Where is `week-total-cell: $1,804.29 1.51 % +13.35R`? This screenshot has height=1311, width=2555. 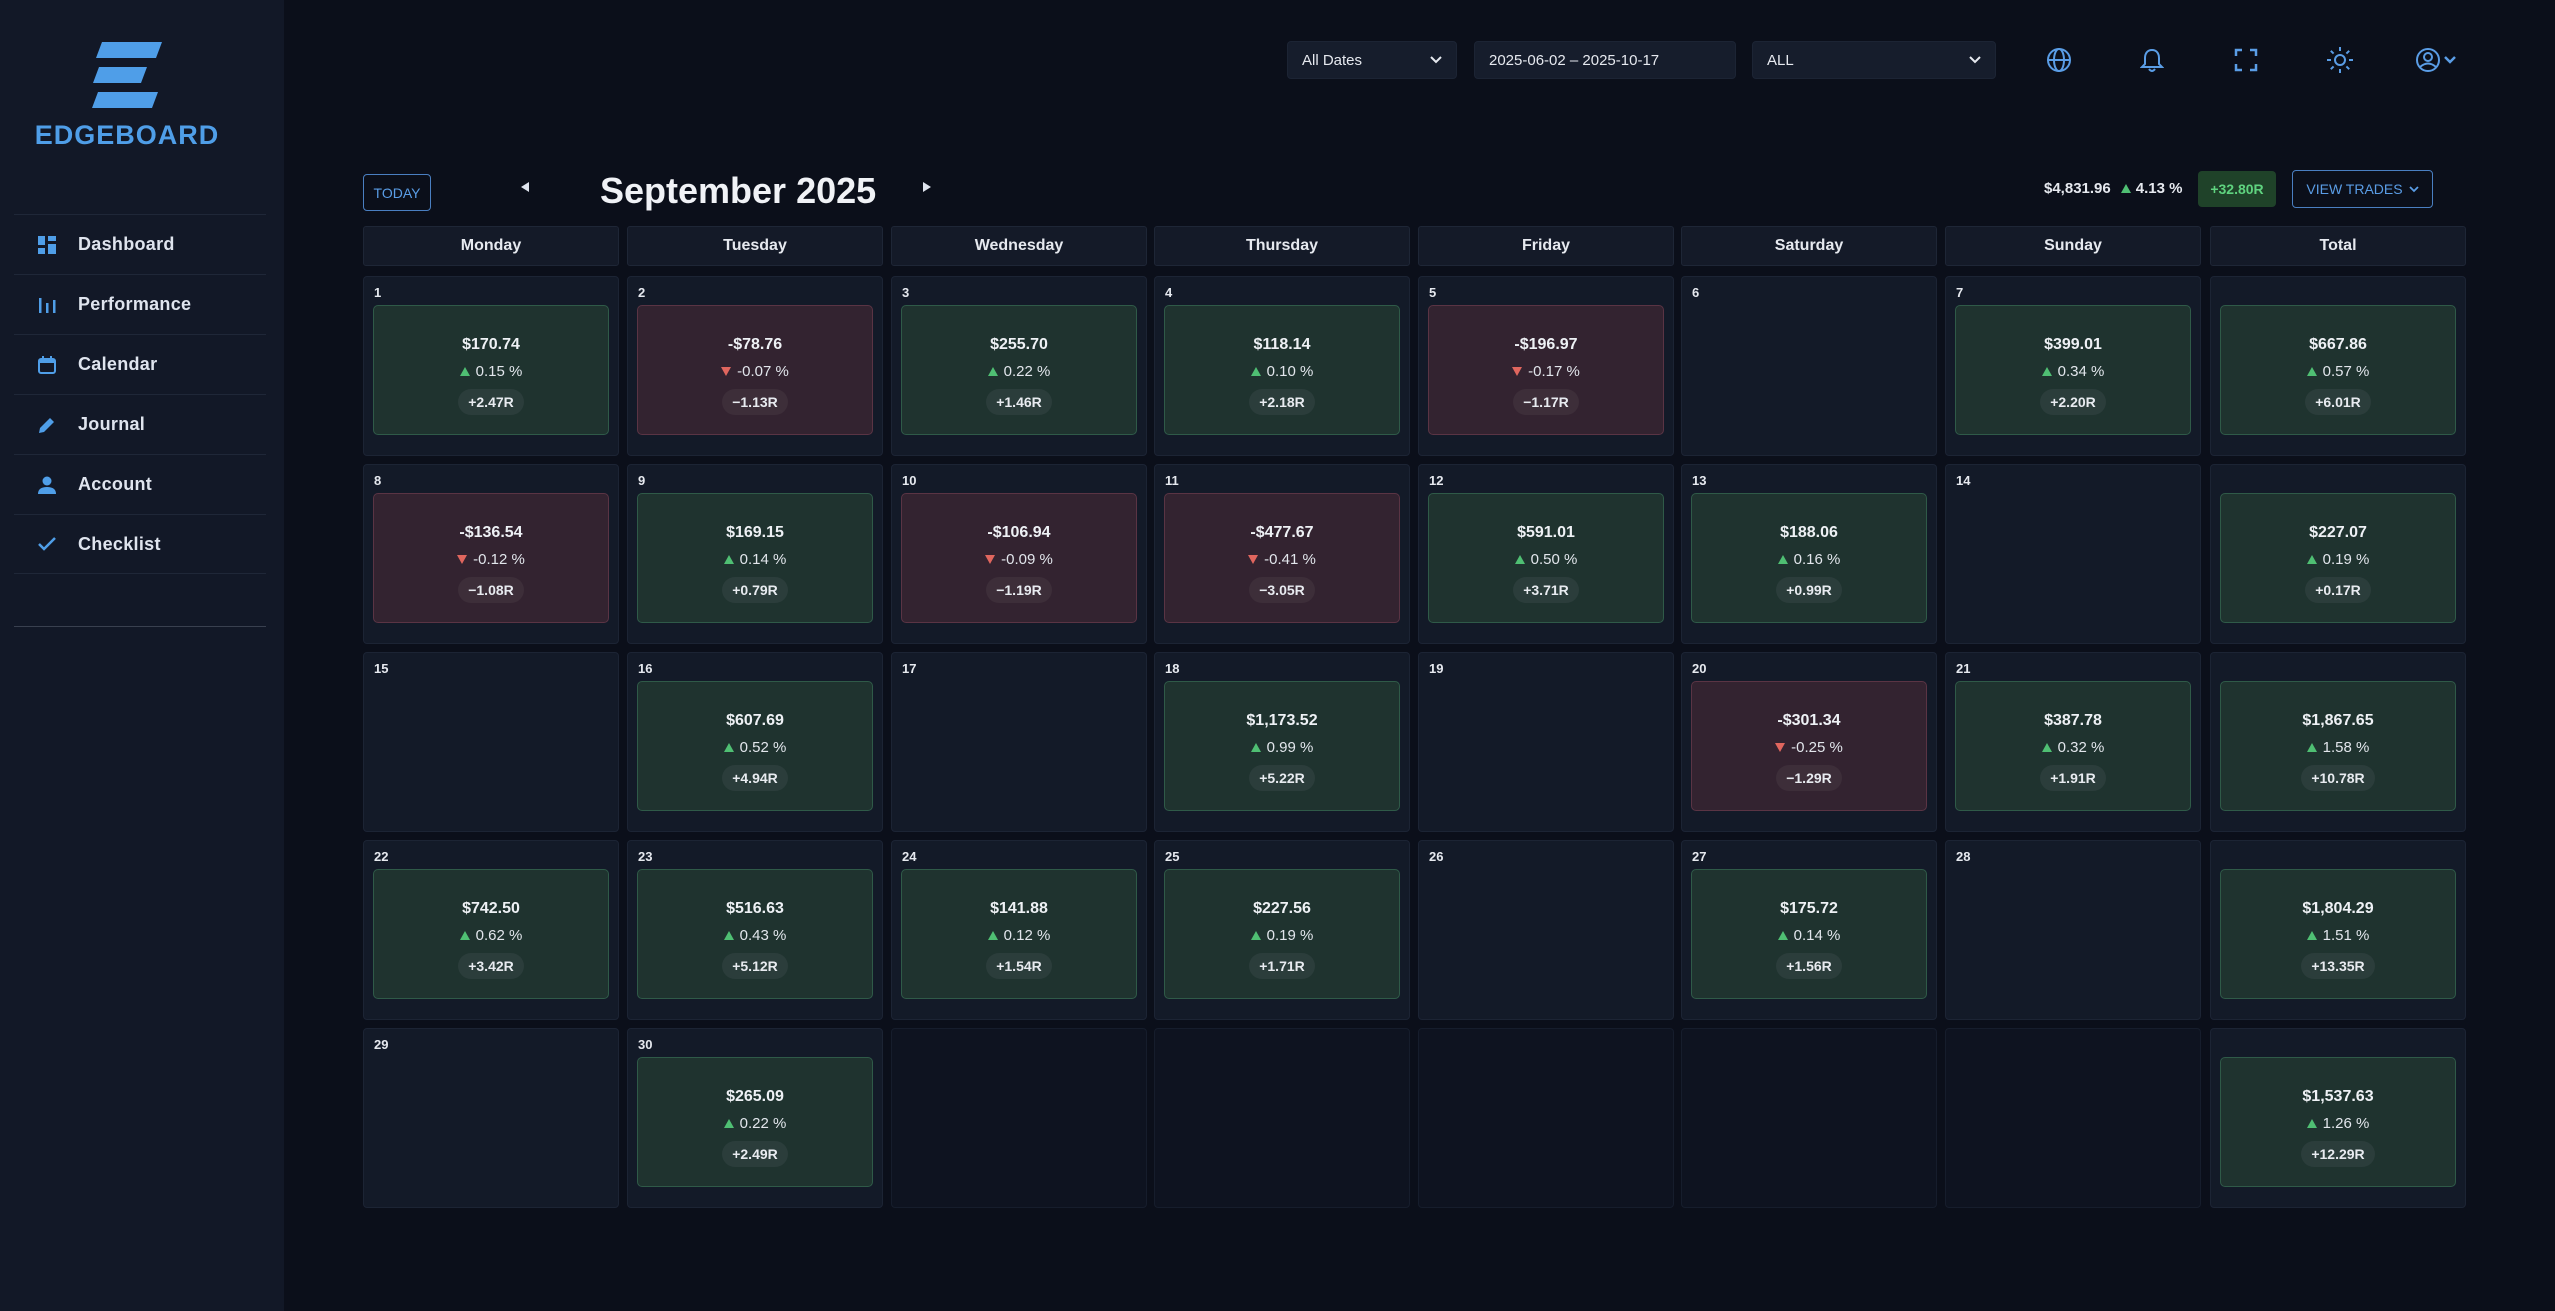
week-total-cell: $1,804.29 1.51 % +13.35R is located at coordinates (2338, 930).